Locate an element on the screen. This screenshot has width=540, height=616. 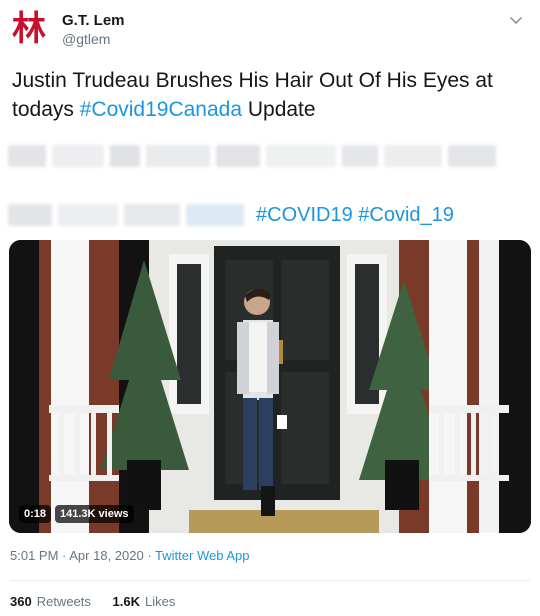
retweets-stat: 360 Retweets is located at coordinates (50, 601).